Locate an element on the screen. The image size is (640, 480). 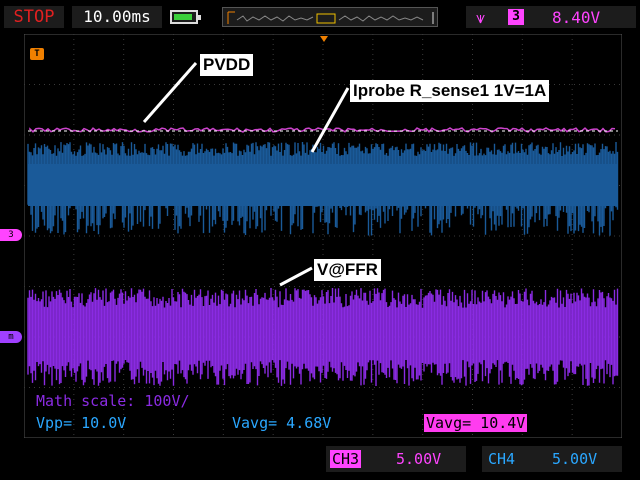
ch3-scale: 5.00V is located at coordinates (419, 459).